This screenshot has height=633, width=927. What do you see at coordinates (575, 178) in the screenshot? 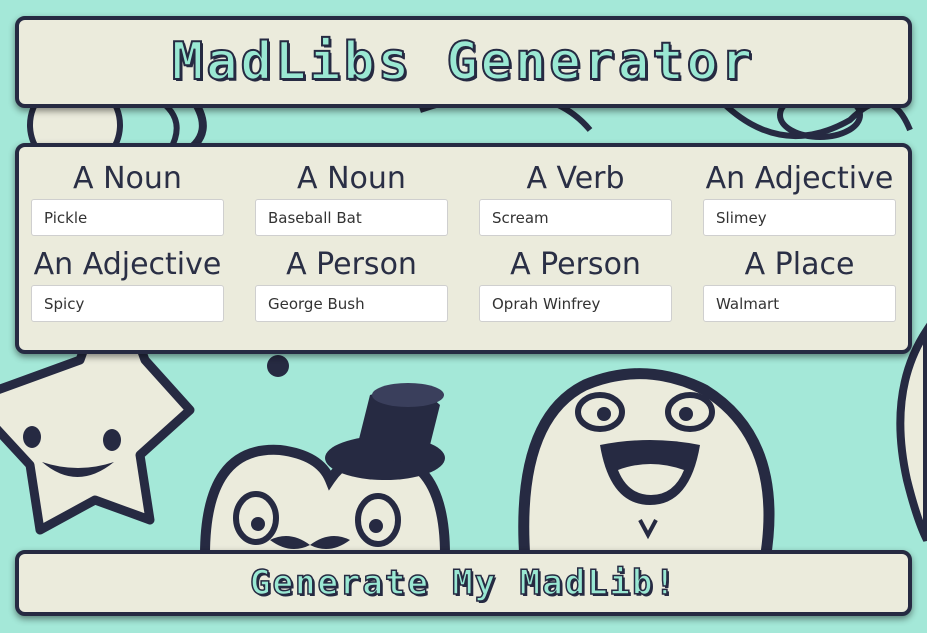
I see `field-label: A Verb` at bounding box center [575, 178].